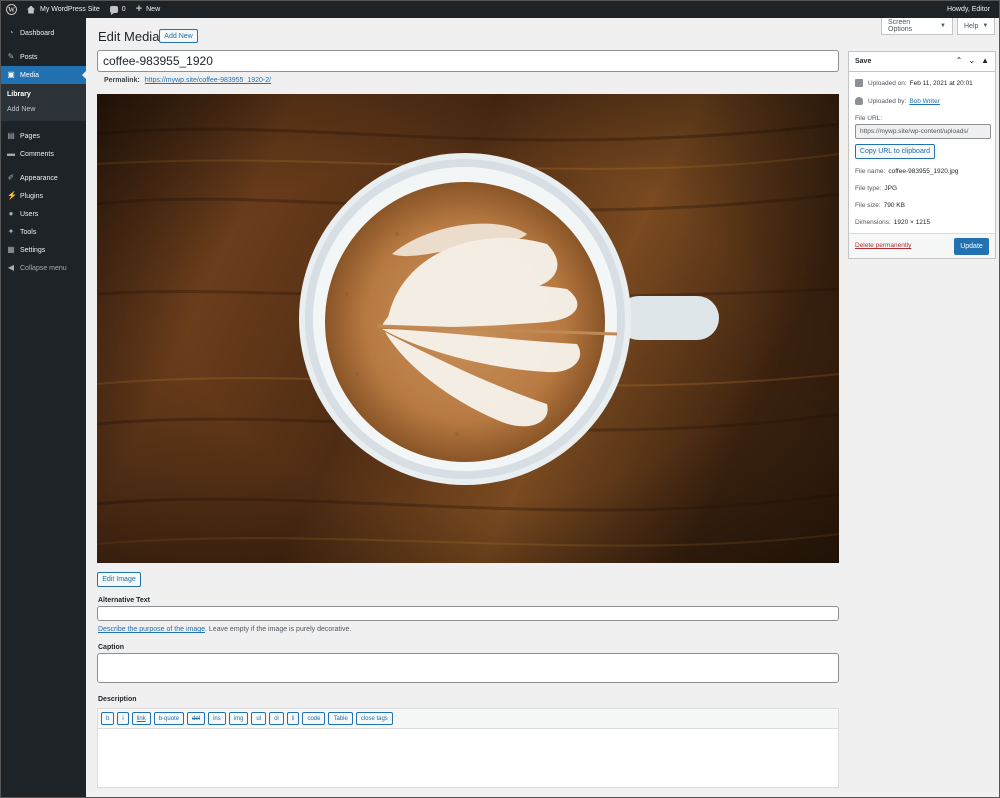 The height and width of the screenshot is (798, 1000). I want to click on qt-code-button: code, so click(314, 718).